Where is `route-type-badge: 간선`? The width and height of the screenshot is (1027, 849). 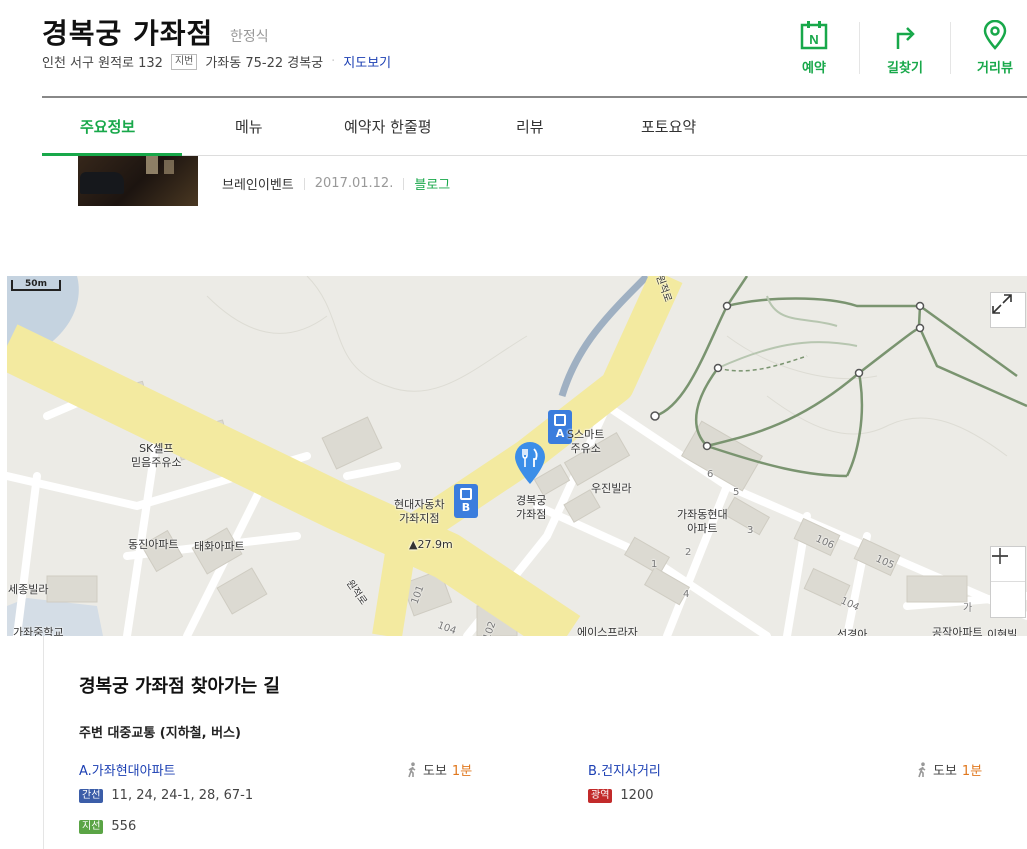 route-type-badge: 간선 is located at coordinates (91, 795).